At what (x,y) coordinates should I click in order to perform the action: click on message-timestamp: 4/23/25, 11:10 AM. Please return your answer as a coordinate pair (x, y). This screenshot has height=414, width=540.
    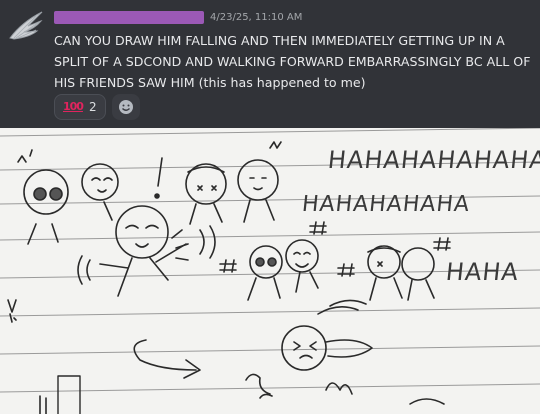
    Looking at the image, I should click on (256, 17).